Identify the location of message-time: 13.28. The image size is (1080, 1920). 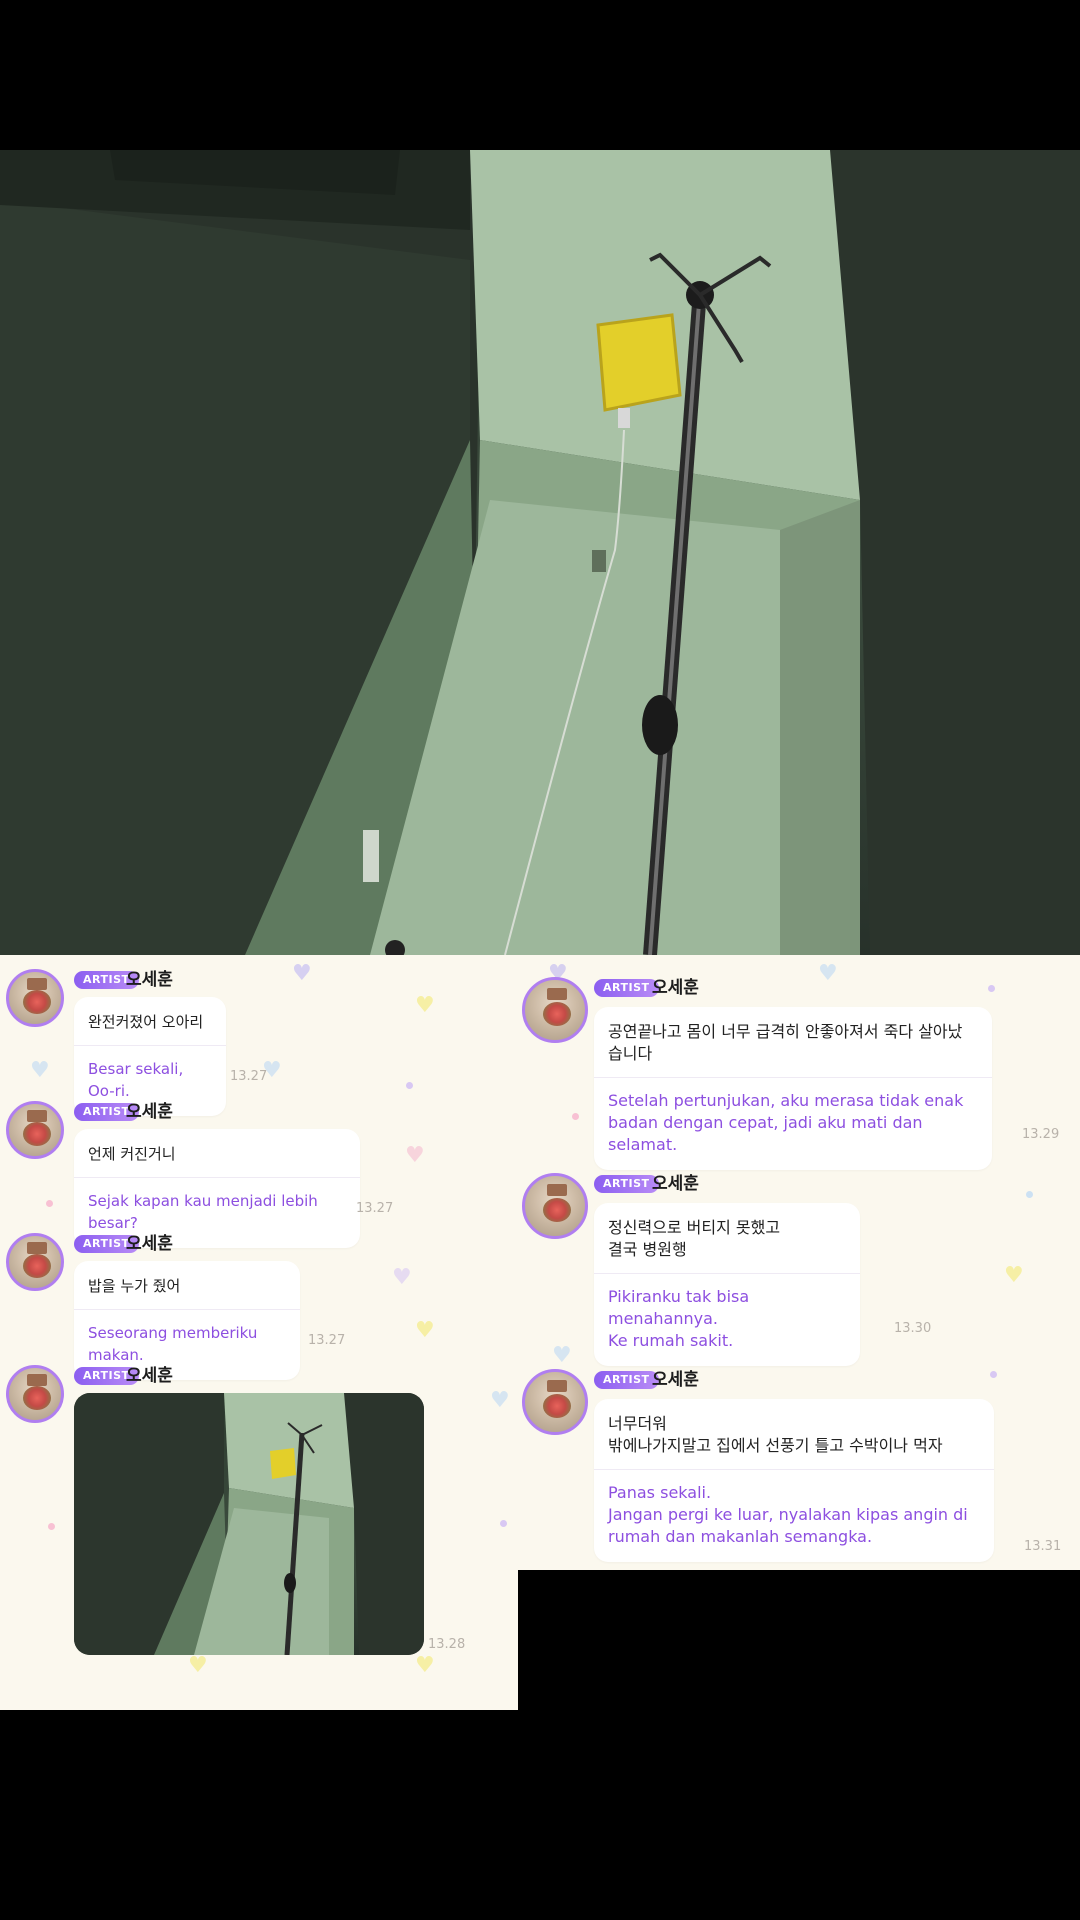
(447, 1644).